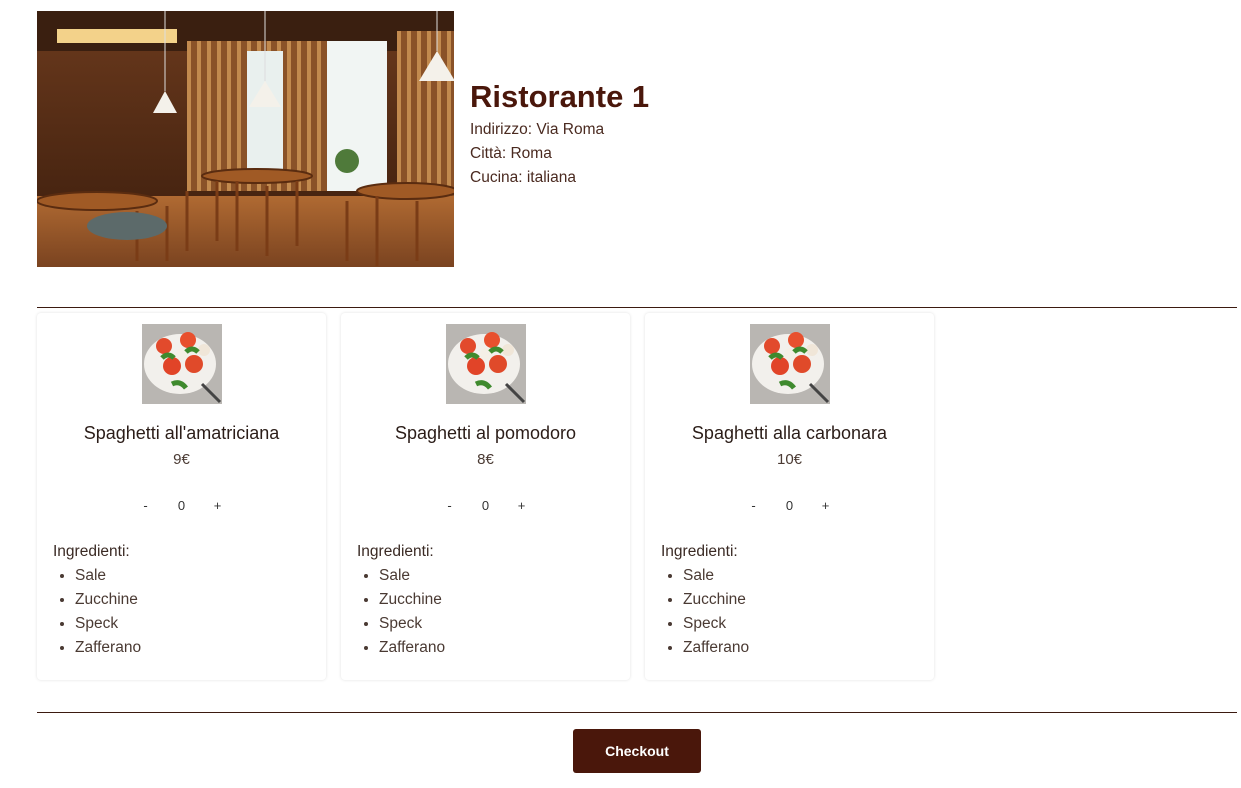 This screenshot has height=788, width=1241. I want to click on dish-name: Spaghetti all'amatriciana, so click(181, 433).